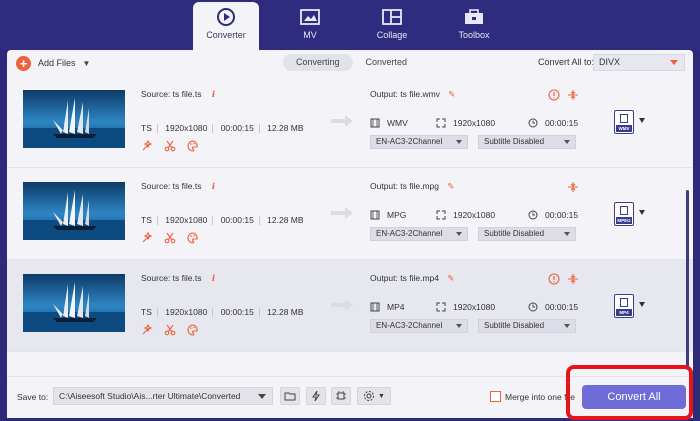  Describe the element at coordinates (310, 35) in the screenshot. I see `tab-mv-label: MV` at that location.